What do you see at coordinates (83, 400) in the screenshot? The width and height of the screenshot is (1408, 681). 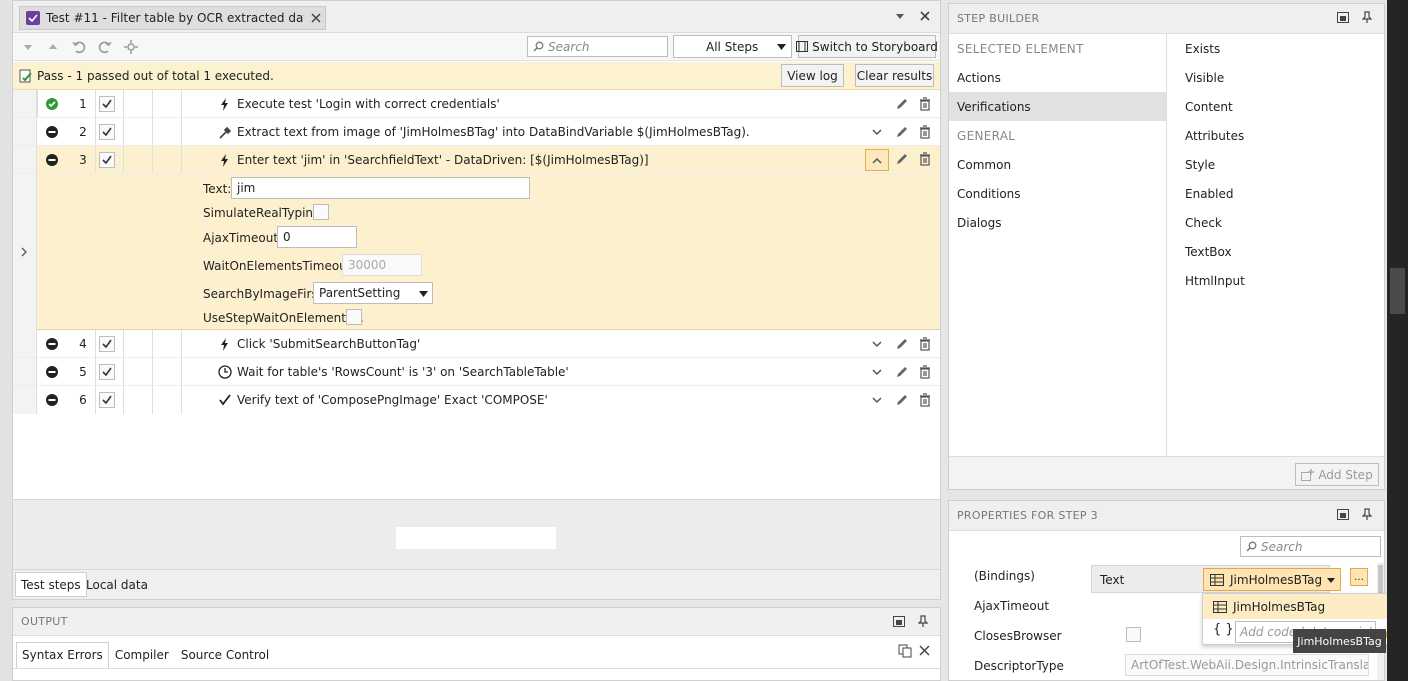 I see `step-number: 6` at bounding box center [83, 400].